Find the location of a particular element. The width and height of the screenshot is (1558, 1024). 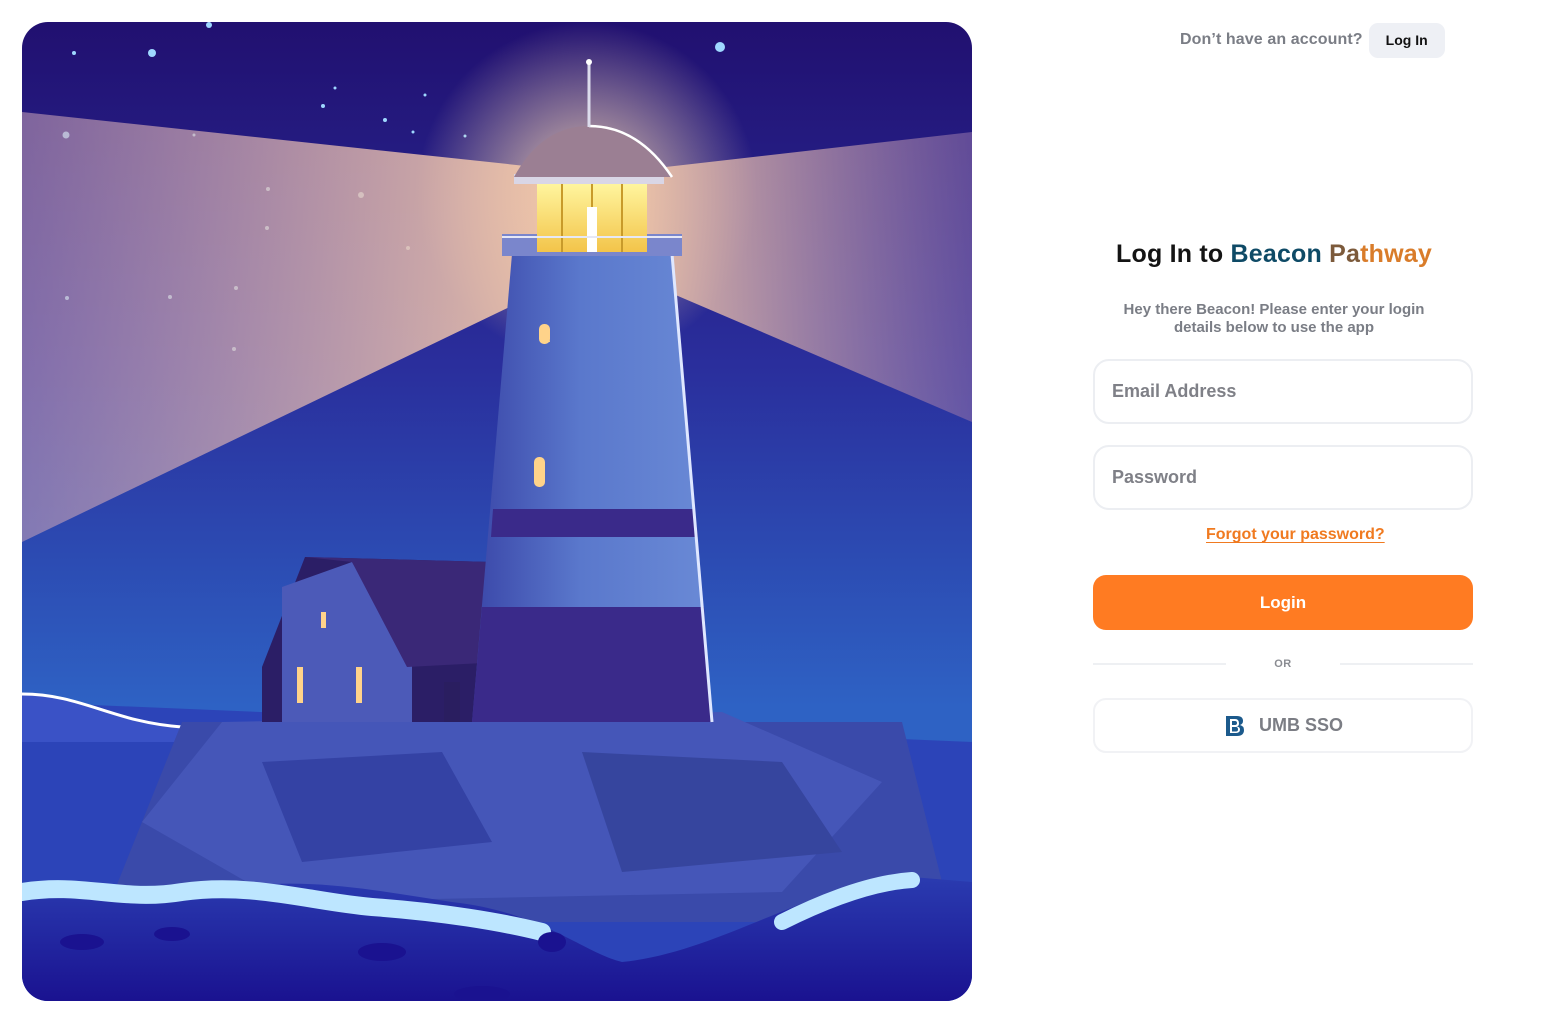

email-input is located at coordinates (1283, 391).